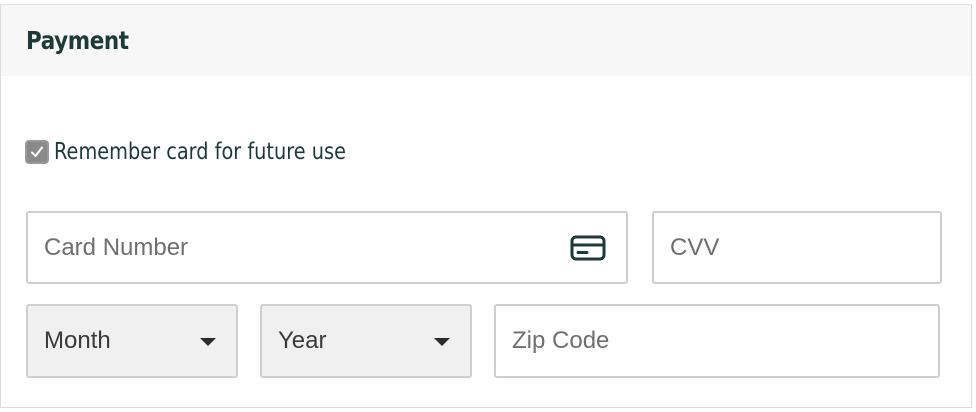 This screenshot has height=412, width=976. What do you see at coordinates (200, 152) in the screenshot?
I see `remember-card-label: Remember card for future use` at bounding box center [200, 152].